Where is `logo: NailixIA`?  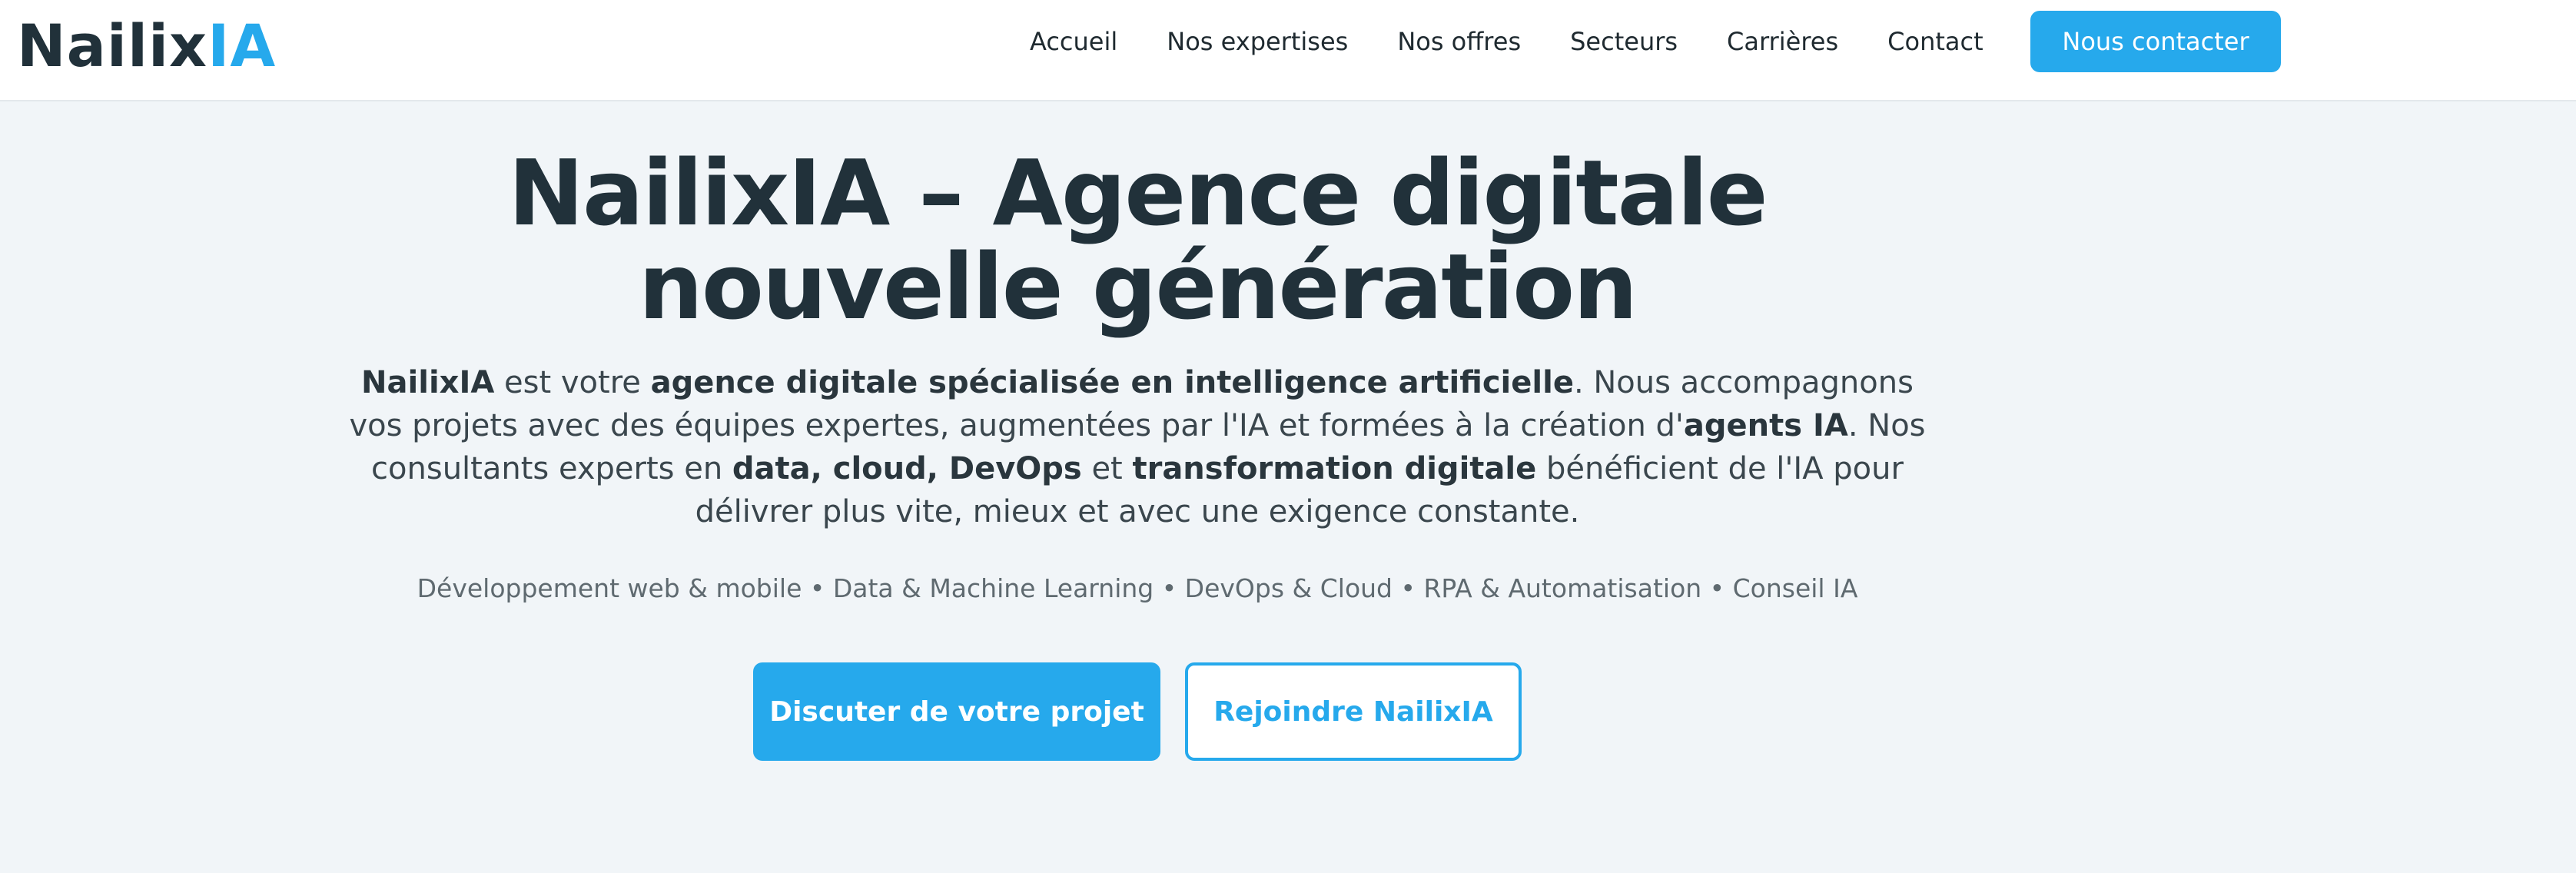
logo: NailixIA is located at coordinates (146, 47).